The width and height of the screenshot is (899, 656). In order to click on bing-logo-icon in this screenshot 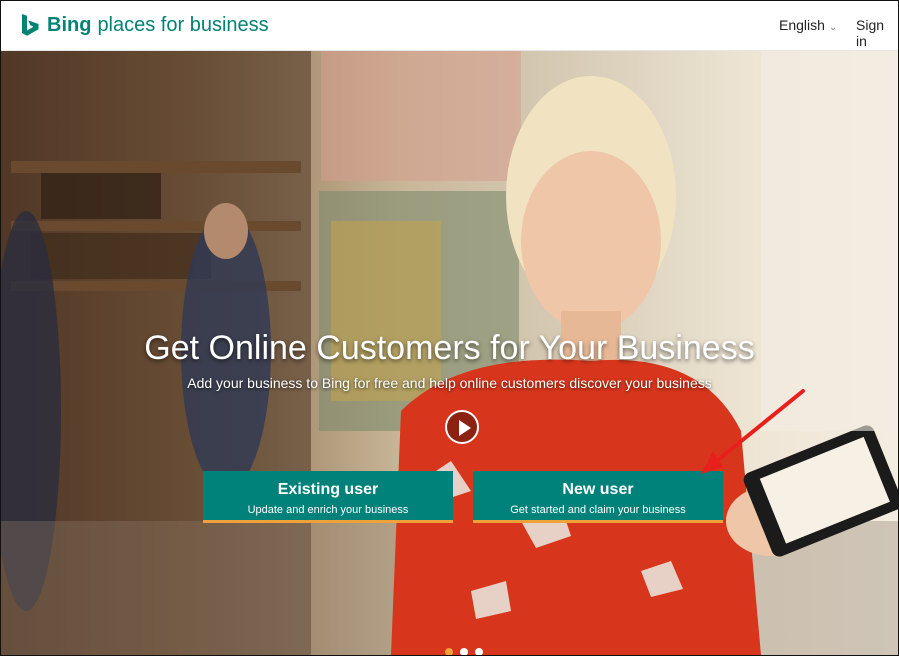, I will do `click(30, 25)`.